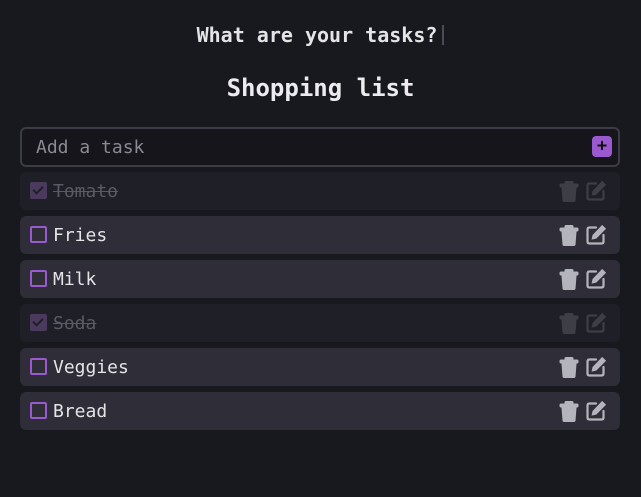 The height and width of the screenshot is (497, 641). What do you see at coordinates (80, 235) in the screenshot?
I see `task-label: Fries` at bounding box center [80, 235].